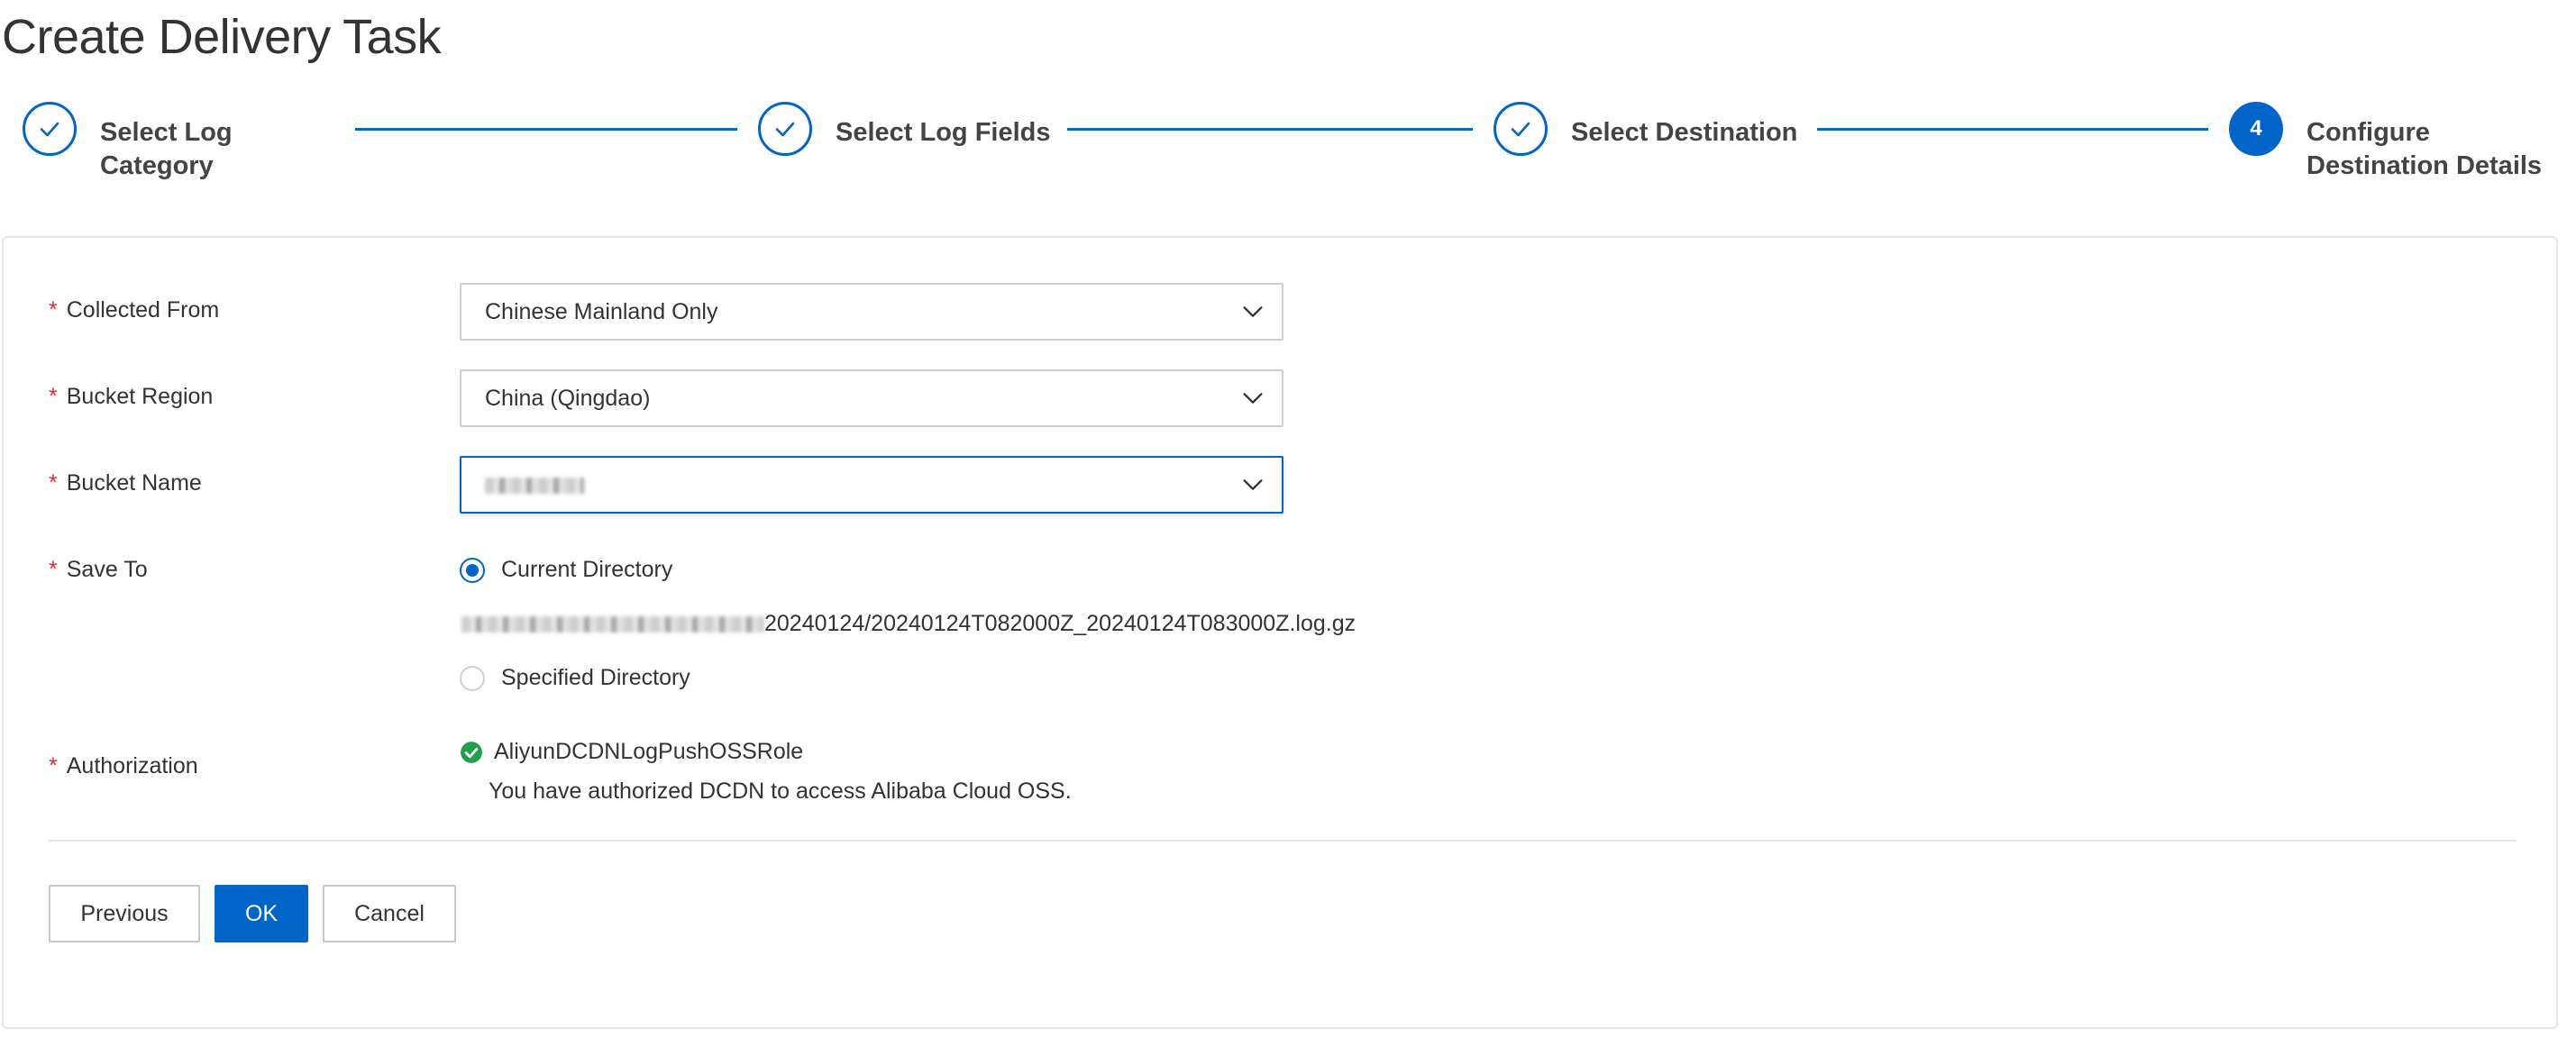 The width and height of the screenshot is (2576, 1047). I want to click on label-text: Bucket Region, so click(140, 396).